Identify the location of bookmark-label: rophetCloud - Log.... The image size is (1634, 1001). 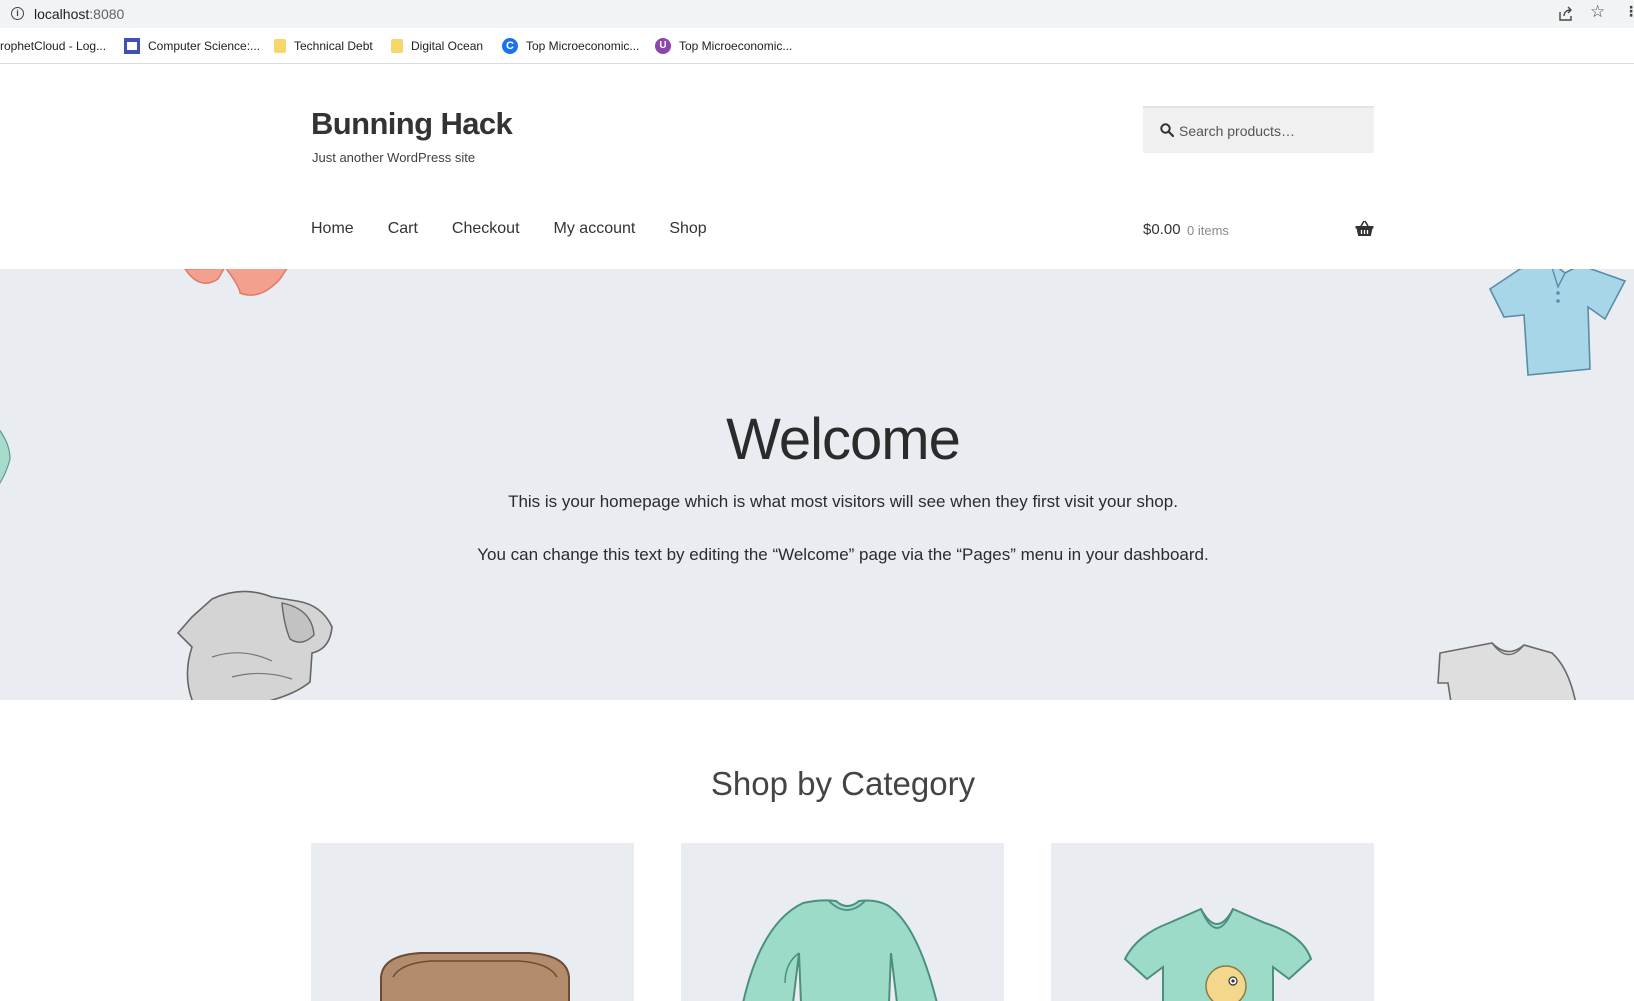
(53, 46).